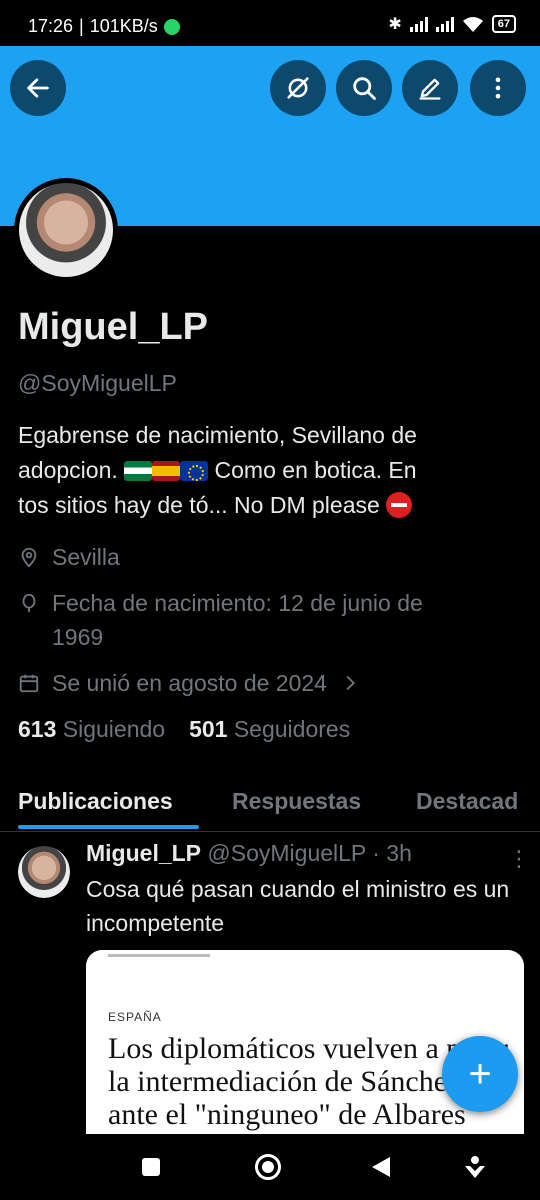 The width and height of the screenshot is (540, 1200). Describe the element at coordinates (270, 23) in the screenshot. I see `status-bar: 17:26 | 101KB/s ✱ 67` at that location.